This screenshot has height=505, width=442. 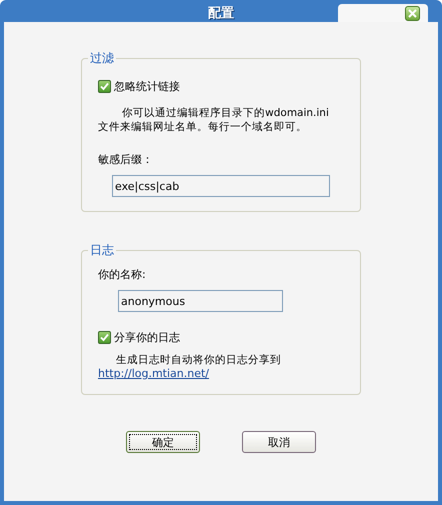 What do you see at coordinates (198, 360) in the screenshot?
I see `hint-text: 生成日志时自动将你的日志分享到` at bounding box center [198, 360].